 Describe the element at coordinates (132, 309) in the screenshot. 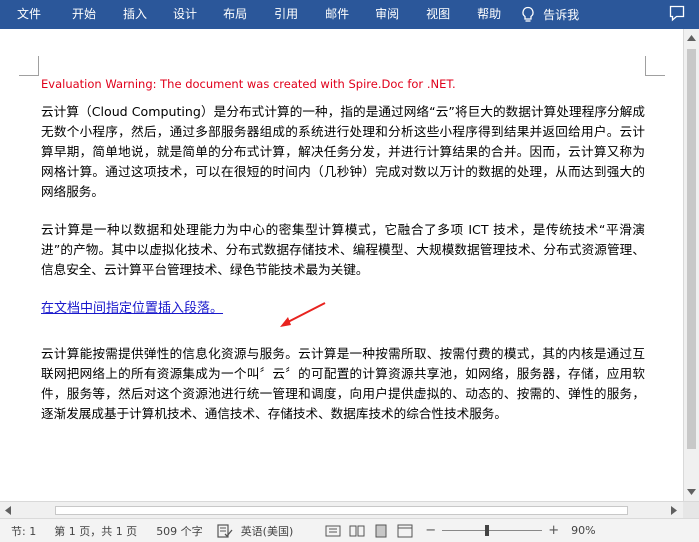

I see `inserted-paragraph-link: 在文档中间指定位置插入段落。` at that location.